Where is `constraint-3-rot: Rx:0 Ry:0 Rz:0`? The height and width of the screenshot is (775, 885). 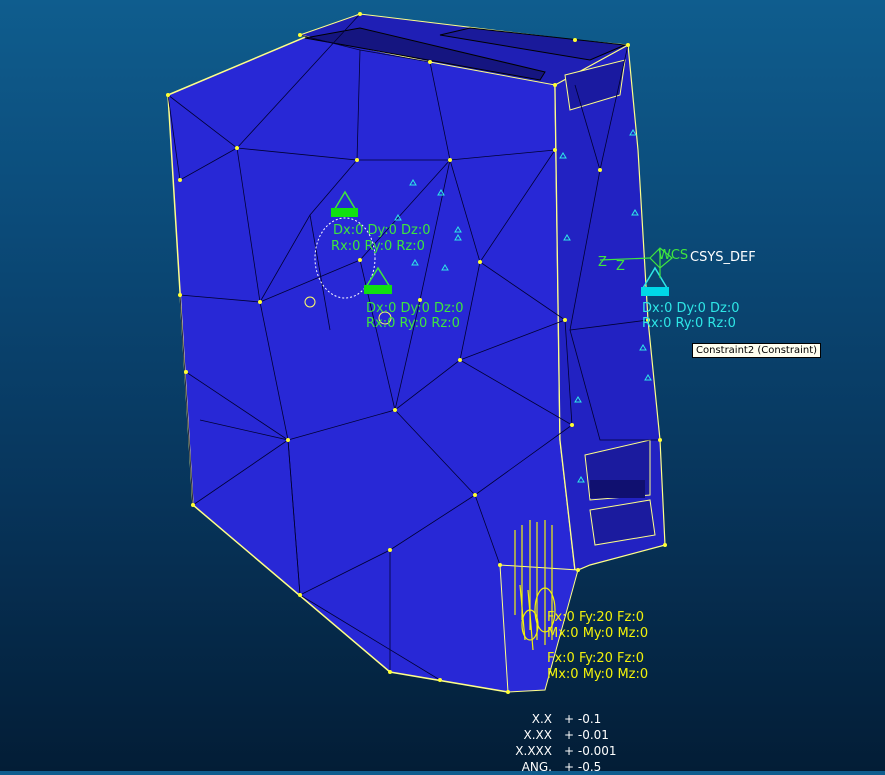 constraint-3-rot: Rx:0 Ry:0 Rz:0 is located at coordinates (689, 323).